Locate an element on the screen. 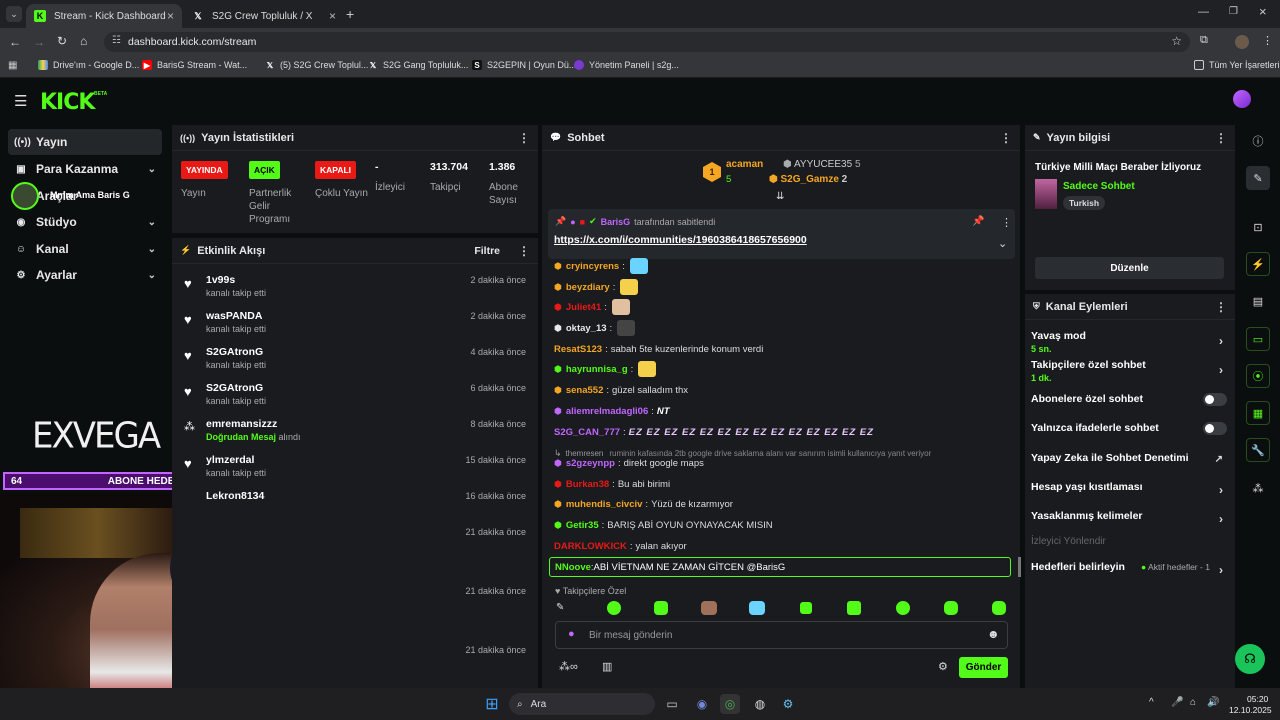  windows-start-icon: ⊞ is located at coordinates (492, 704).